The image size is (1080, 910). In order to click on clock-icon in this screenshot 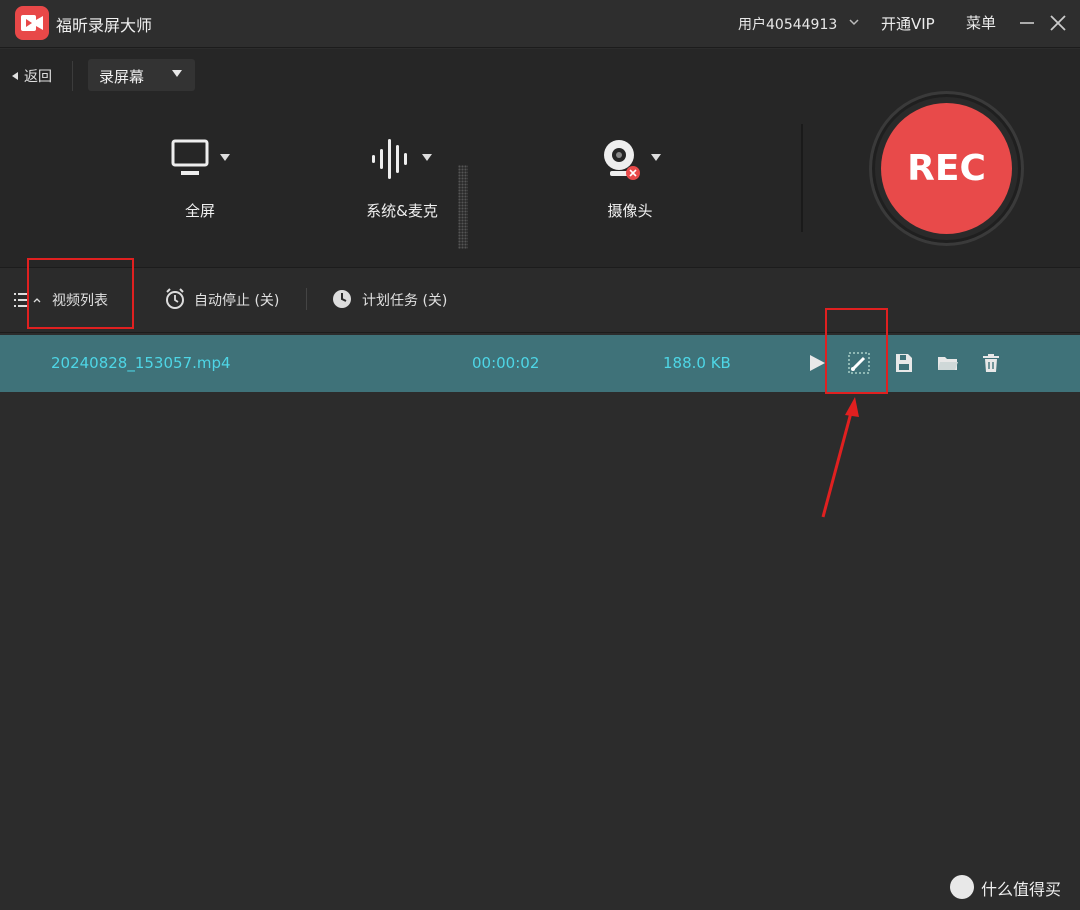, I will do `click(342, 299)`.